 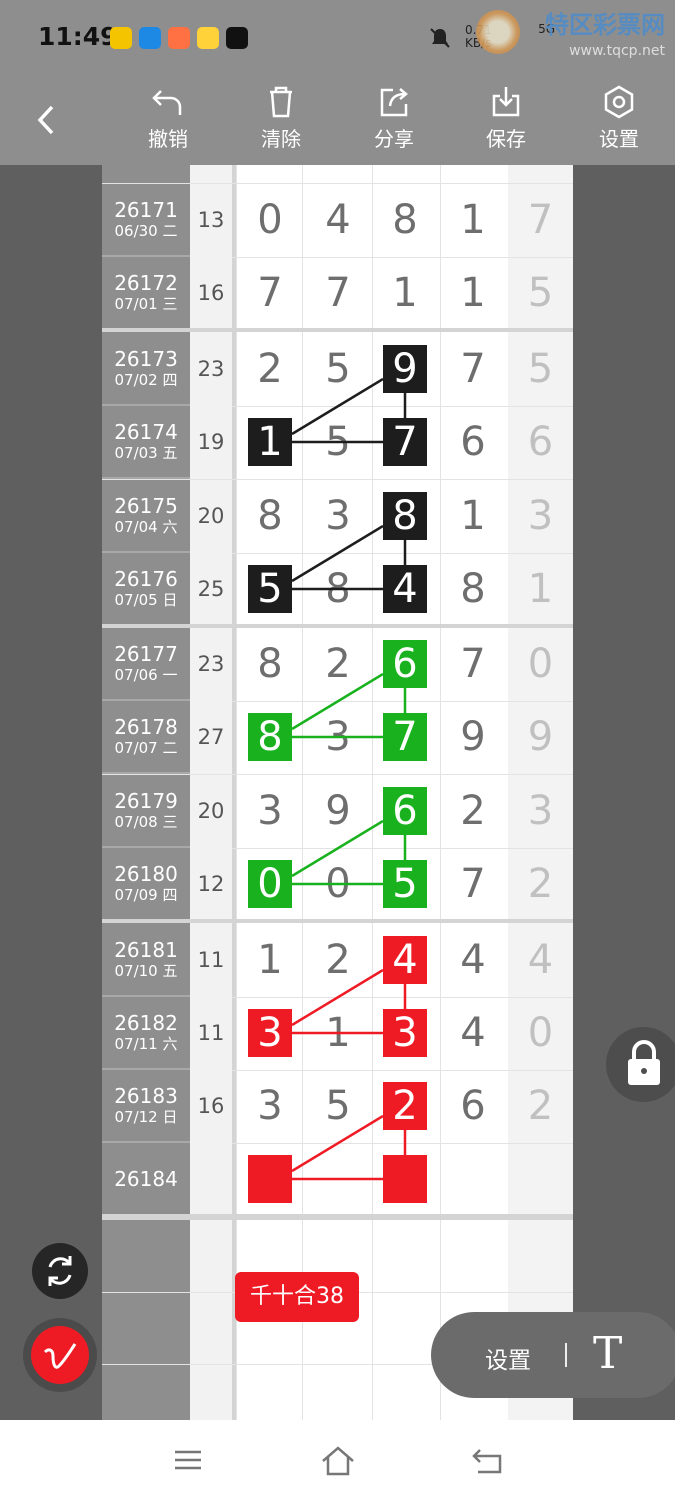 I want to click on settings-button: 设置, so click(x=619, y=118).